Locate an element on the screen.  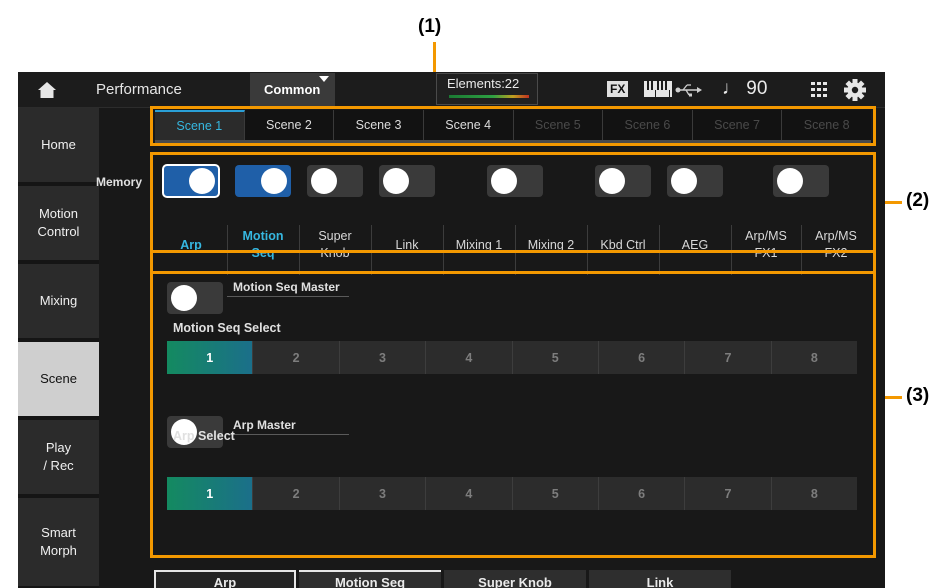
arp-option-4: 4 is located at coordinates (469, 493).